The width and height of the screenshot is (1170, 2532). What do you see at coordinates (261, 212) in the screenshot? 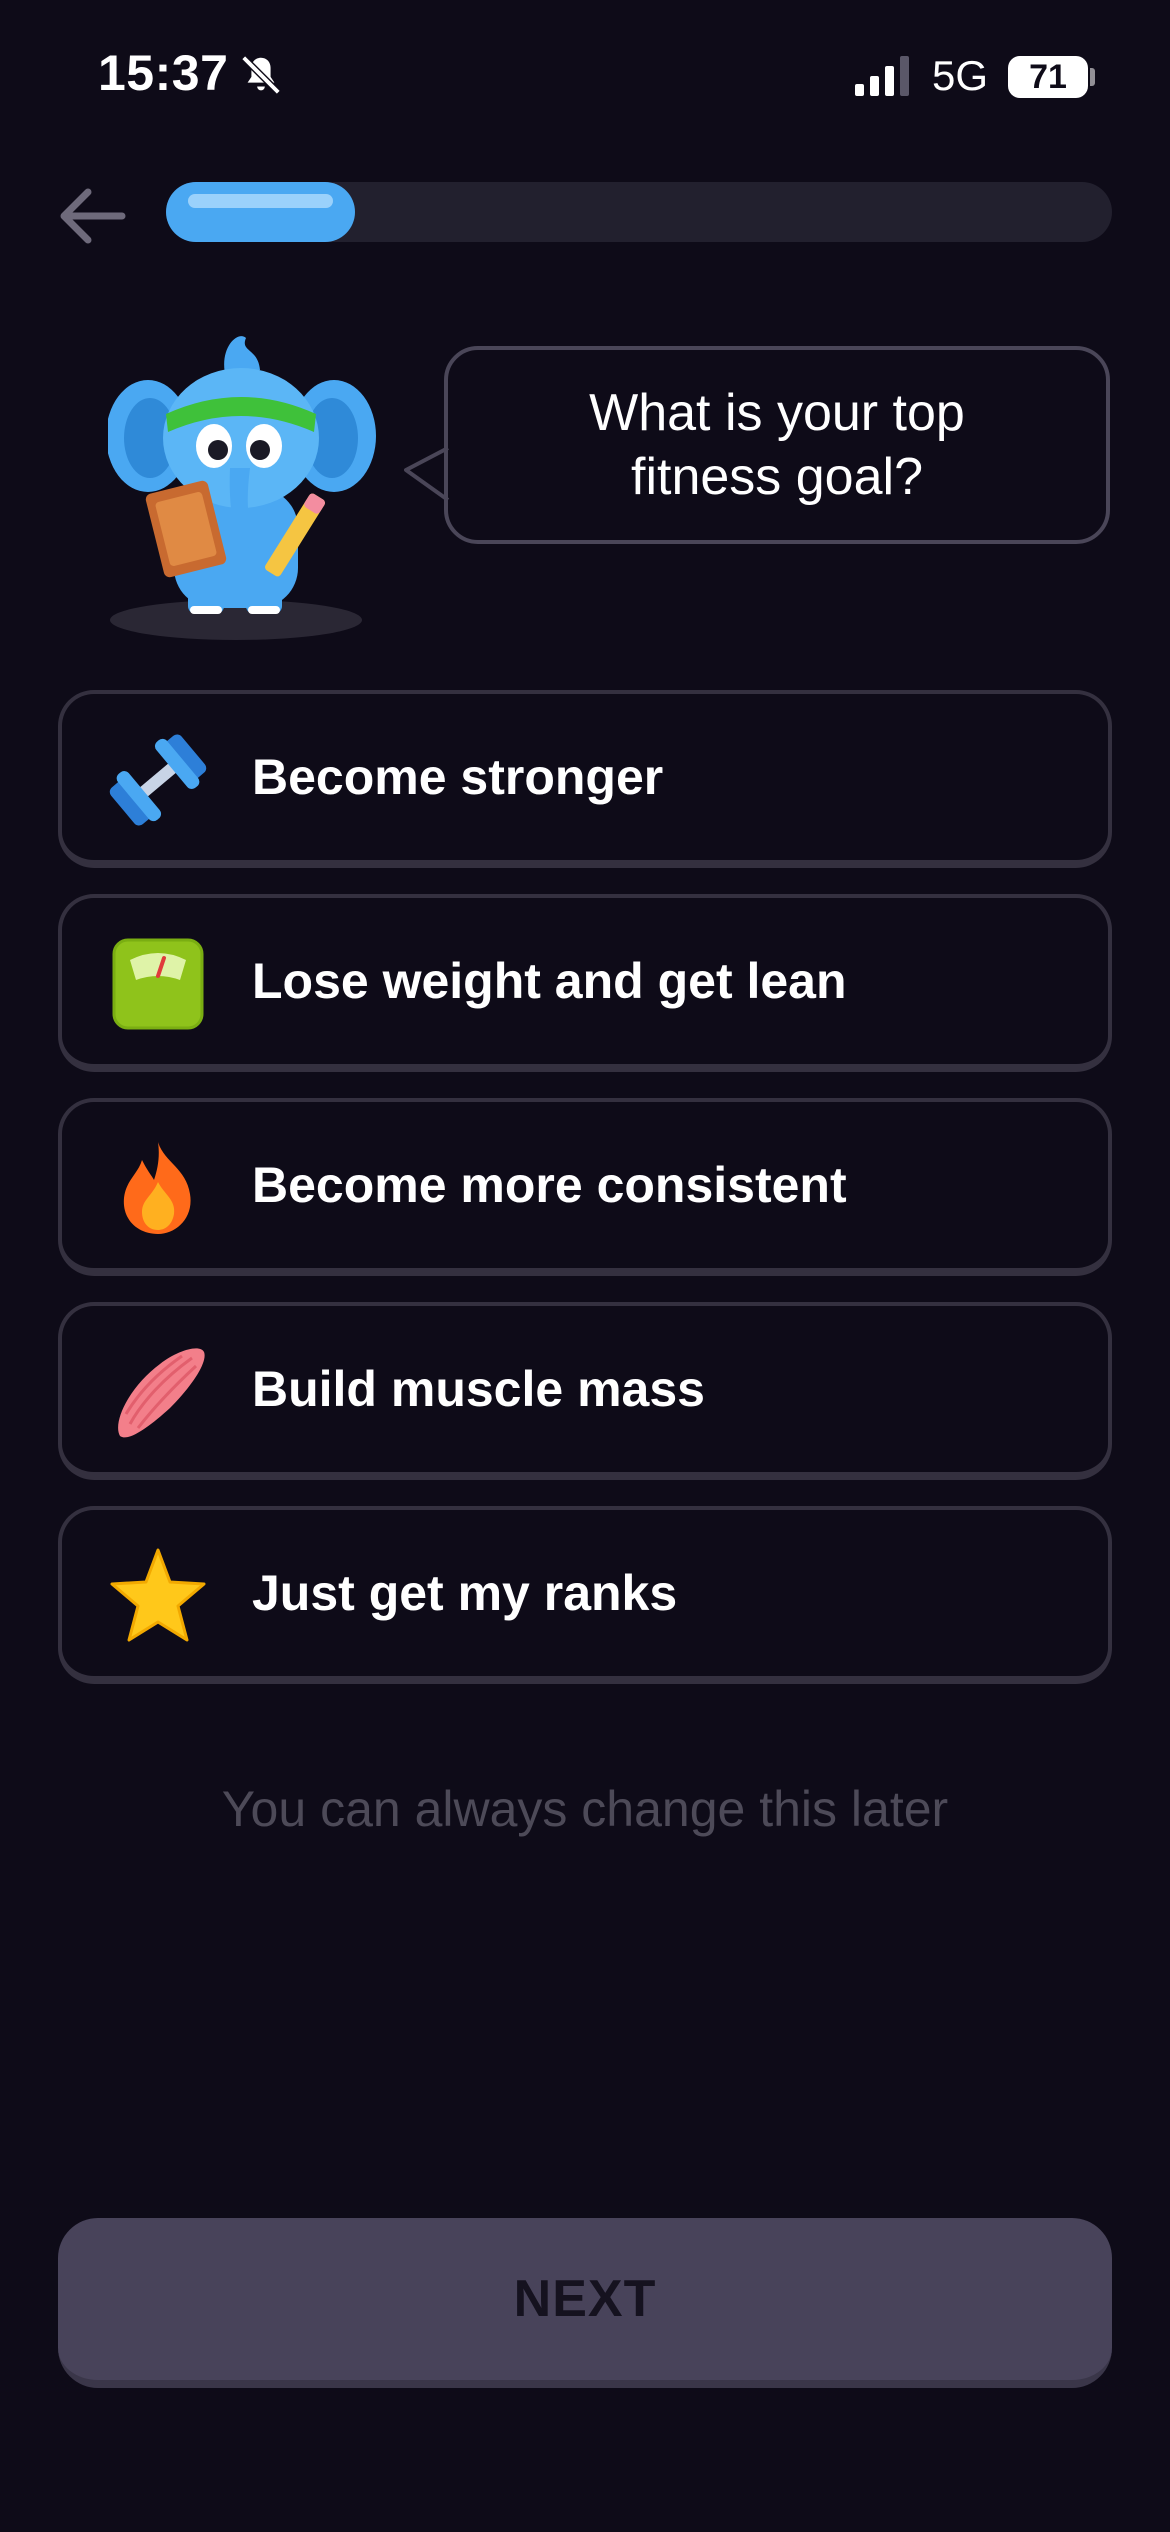
I see `progress-fill` at bounding box center [261, 212].